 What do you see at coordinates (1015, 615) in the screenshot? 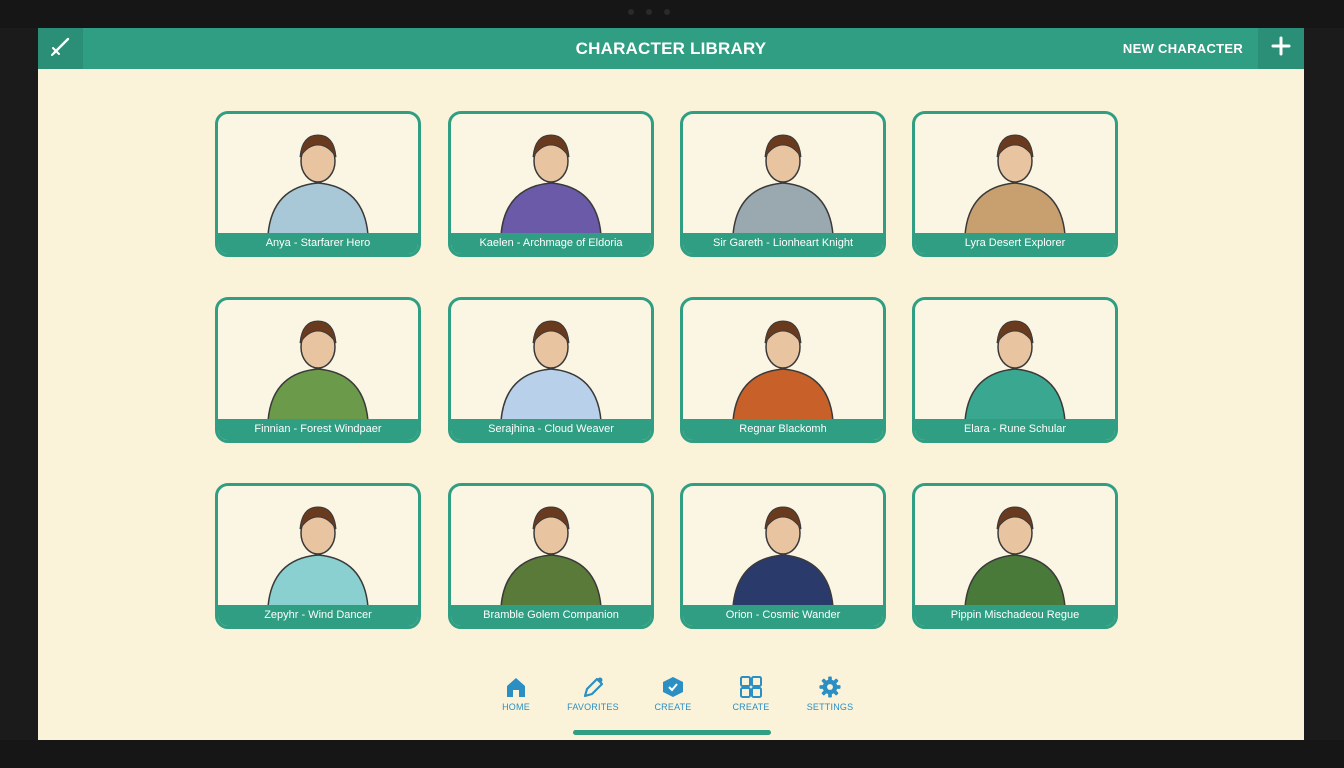
I see `character-name: Pippin Mischadeou Regue` at bounding box center [1015, 615].